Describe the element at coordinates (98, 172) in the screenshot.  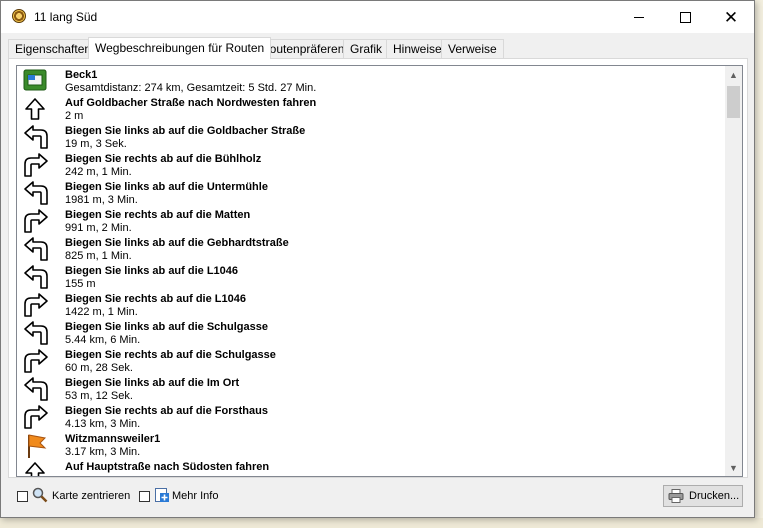
I see `direction-detail: 242 m, 1 Min.` at that location.